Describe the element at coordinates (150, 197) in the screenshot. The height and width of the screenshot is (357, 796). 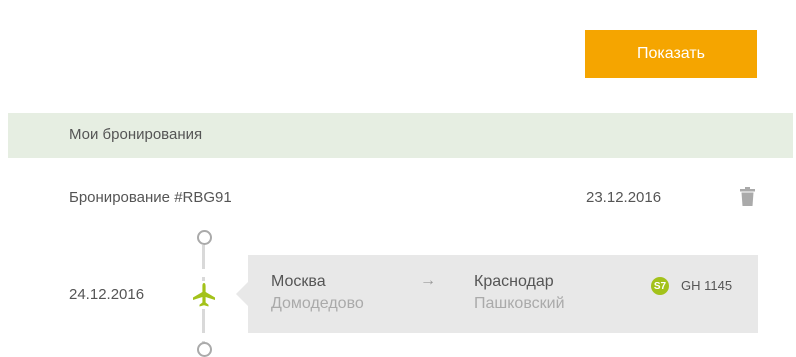
I see `booking-number: Бронирование #RBG91` at that location.